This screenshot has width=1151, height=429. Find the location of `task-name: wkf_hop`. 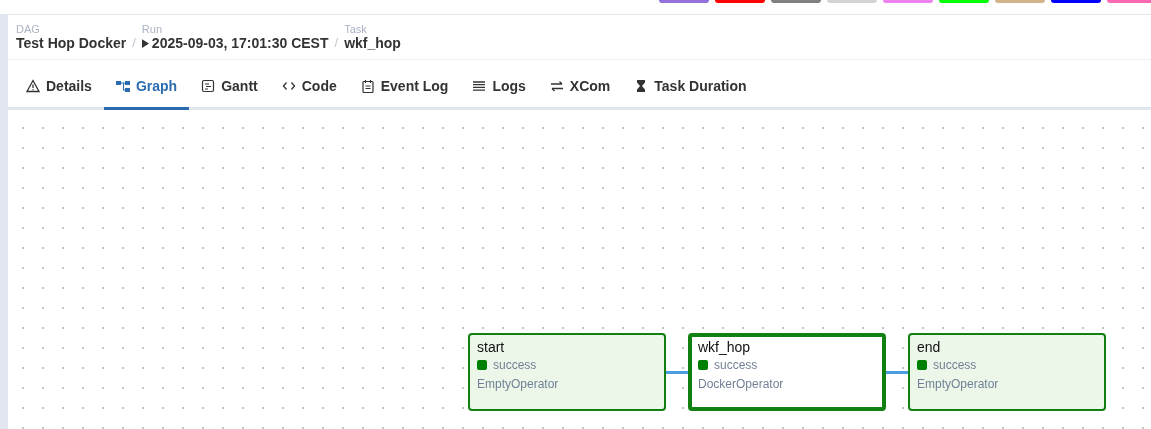

task-name: wkf_hop is located at coordinates (724, 347).